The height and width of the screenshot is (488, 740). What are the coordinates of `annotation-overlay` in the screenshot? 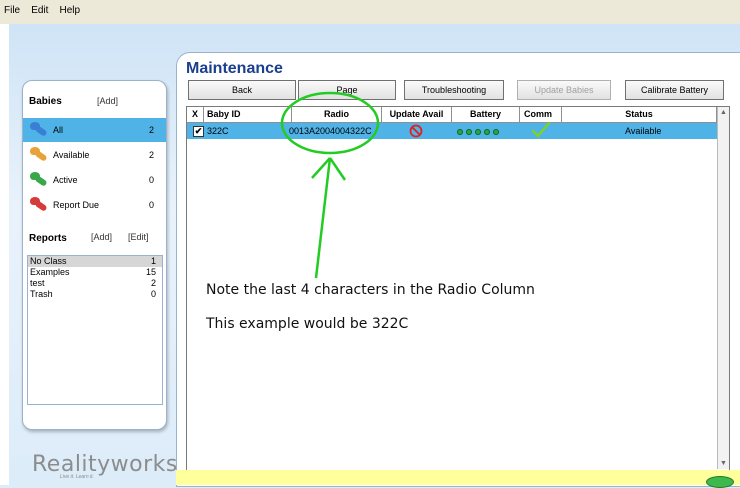 It's located at (330, 185).